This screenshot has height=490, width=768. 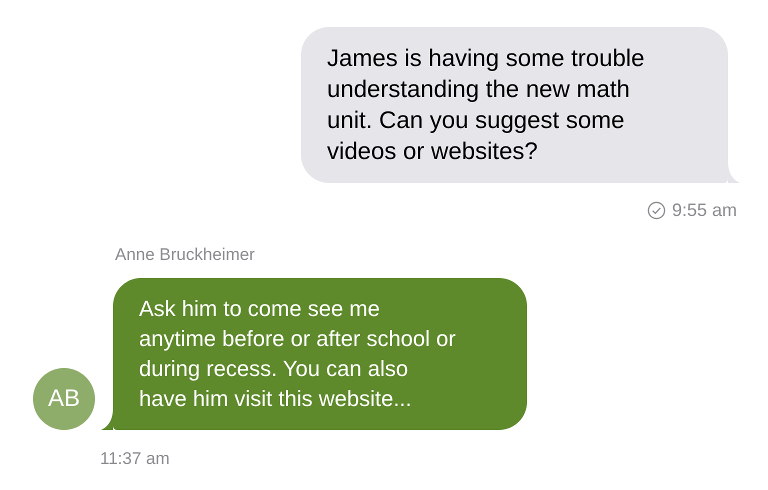 I want to click on sender-name: Anne Bruckheimer, so click(x=185, y=255).